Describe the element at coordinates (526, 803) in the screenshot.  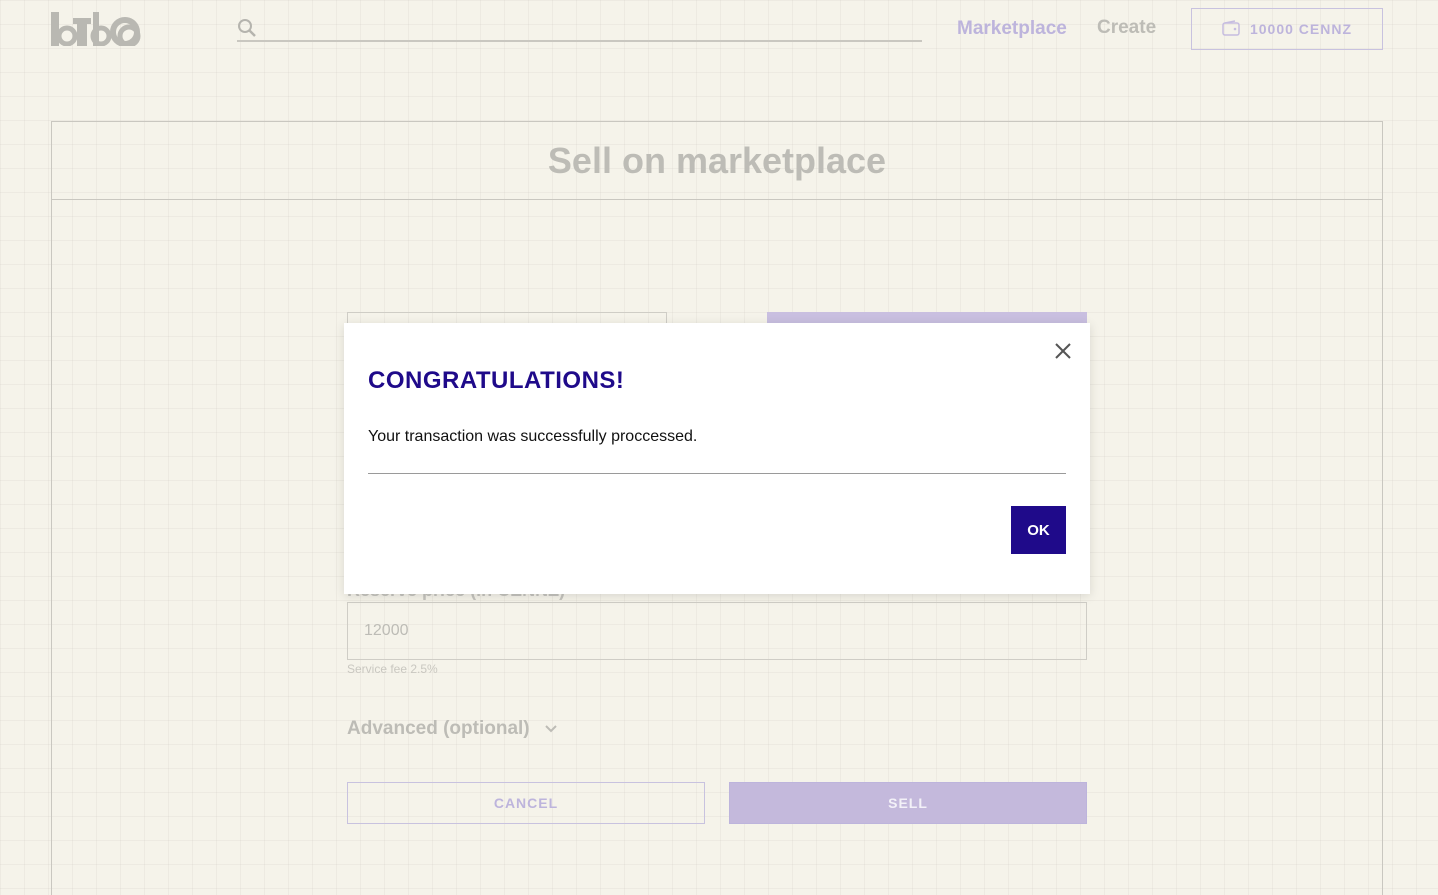
I see `cancel-button: CANCEL` at that location.